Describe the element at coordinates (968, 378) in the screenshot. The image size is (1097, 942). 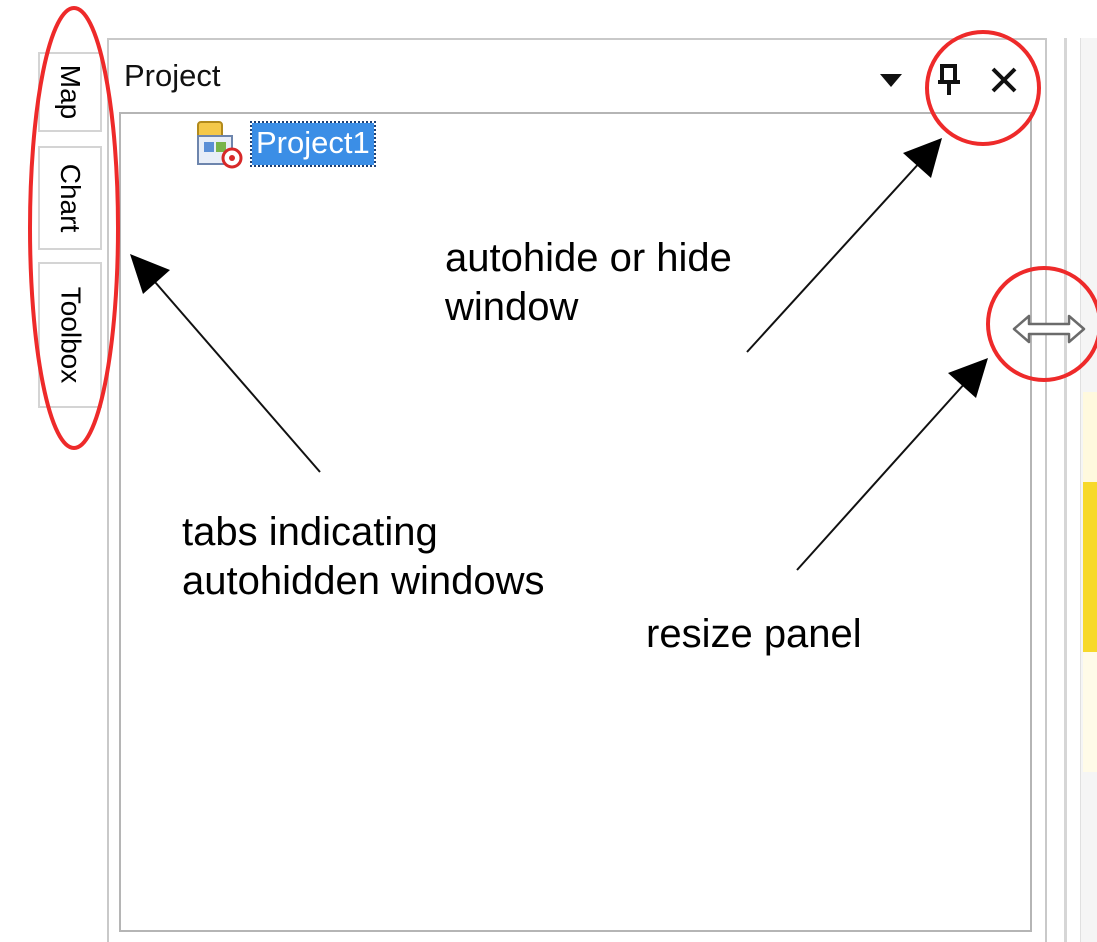
I see `arrow-resize-head` at that location.